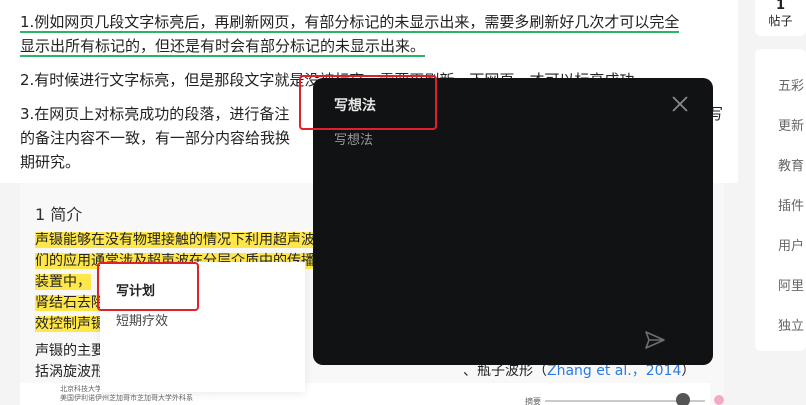  Describe the element at coordinates (175, 240) in the screenshot. I see `highlight-line: 声镊能够在没有物理接触的情况下利用超声波` at that location.